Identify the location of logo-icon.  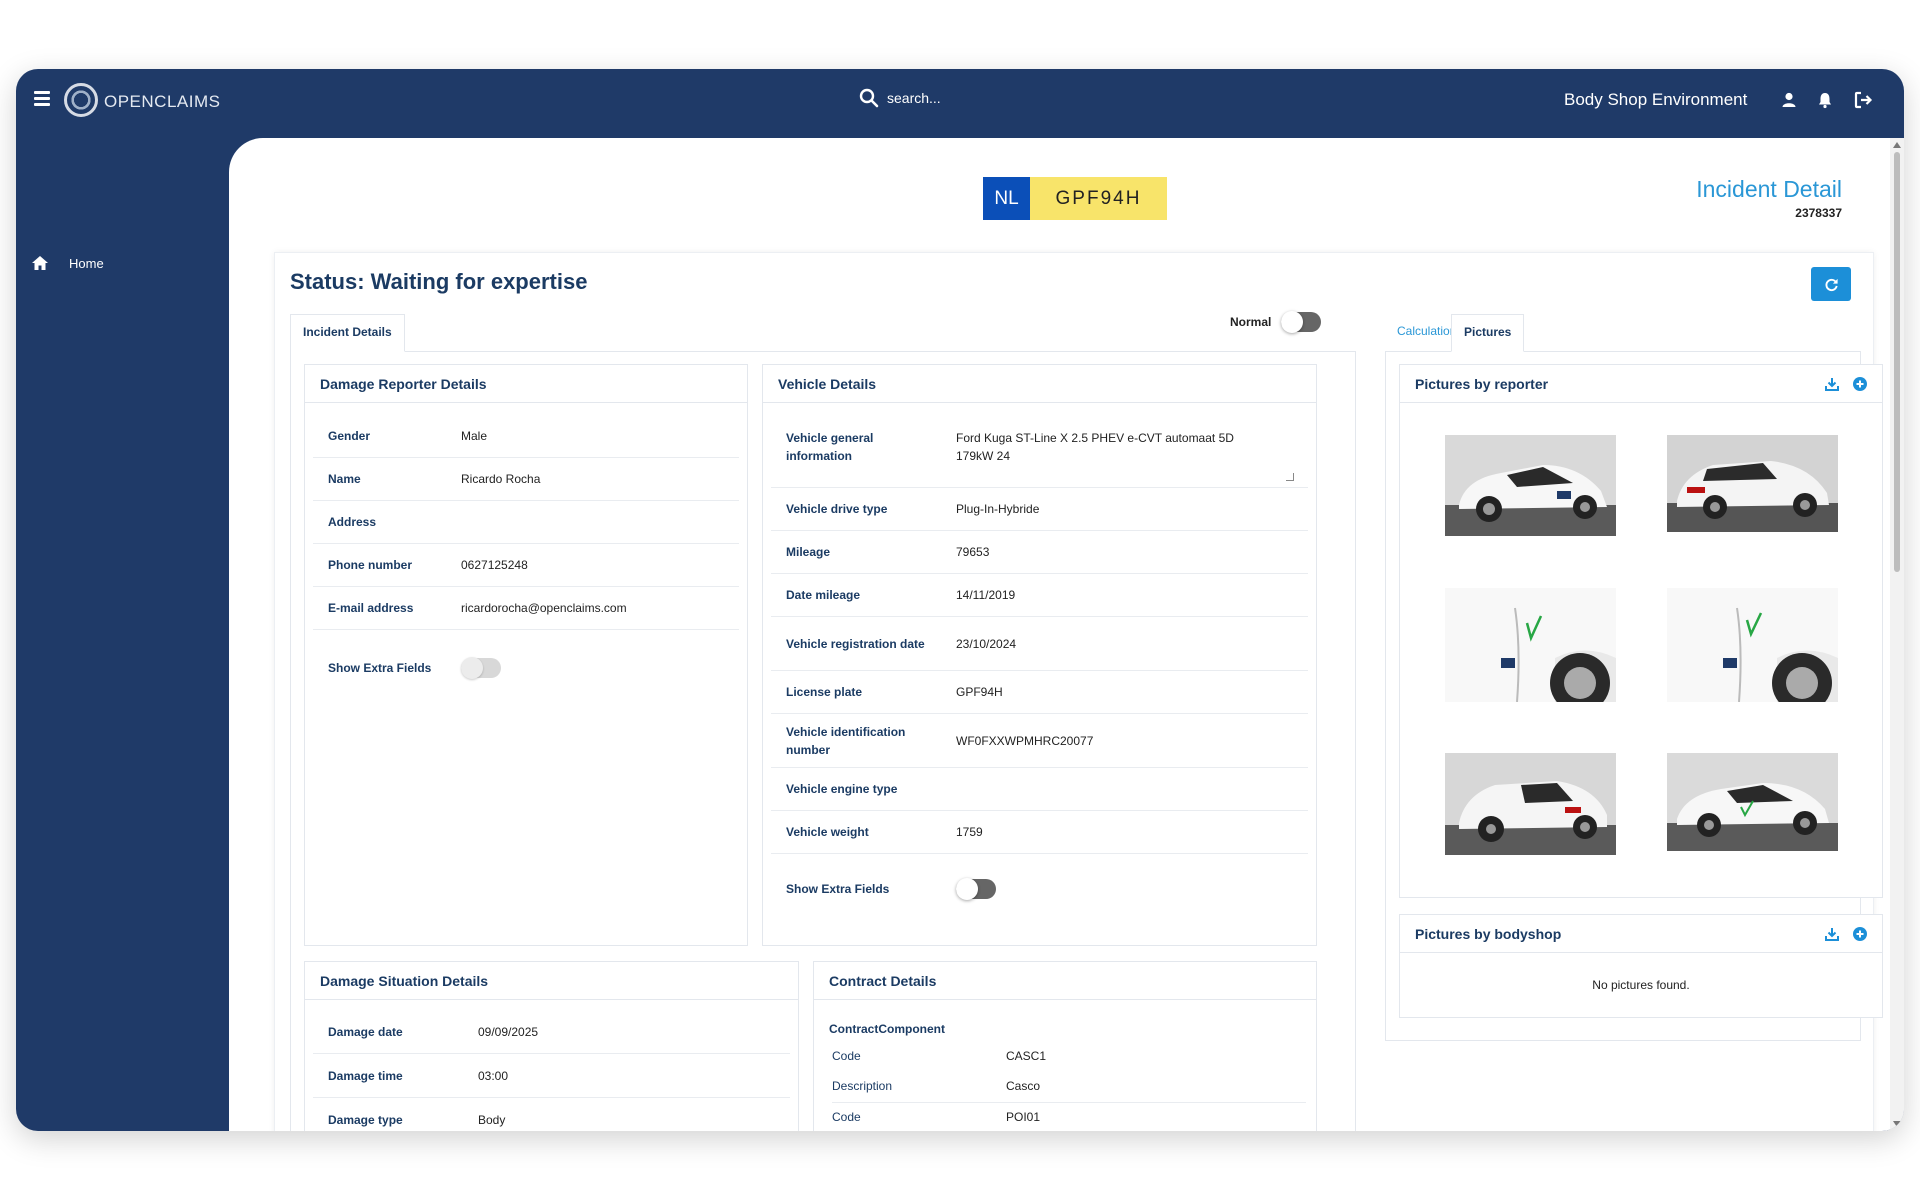
(81, 100).